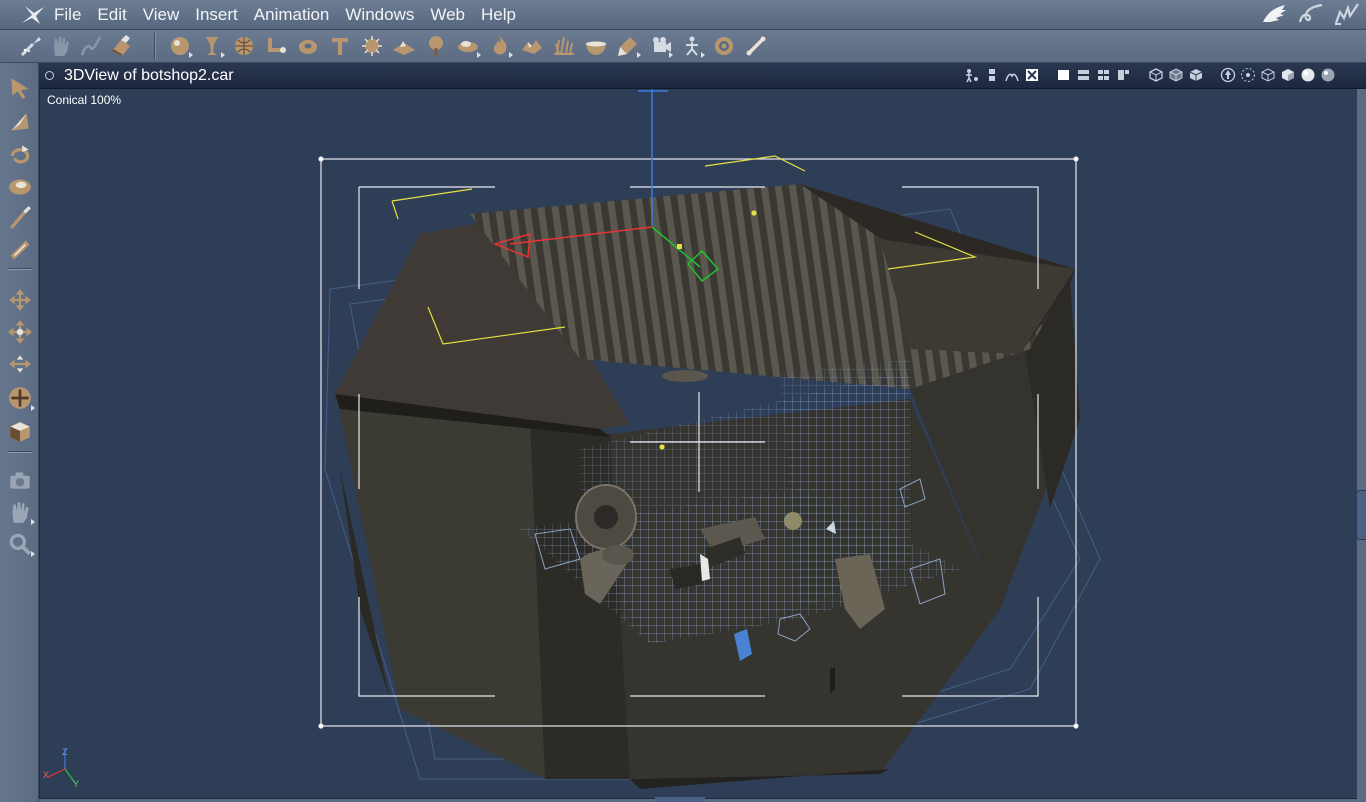 The width and height of the screenshot is (1366, 802). I want to click on tree-button, so click(436, 46).